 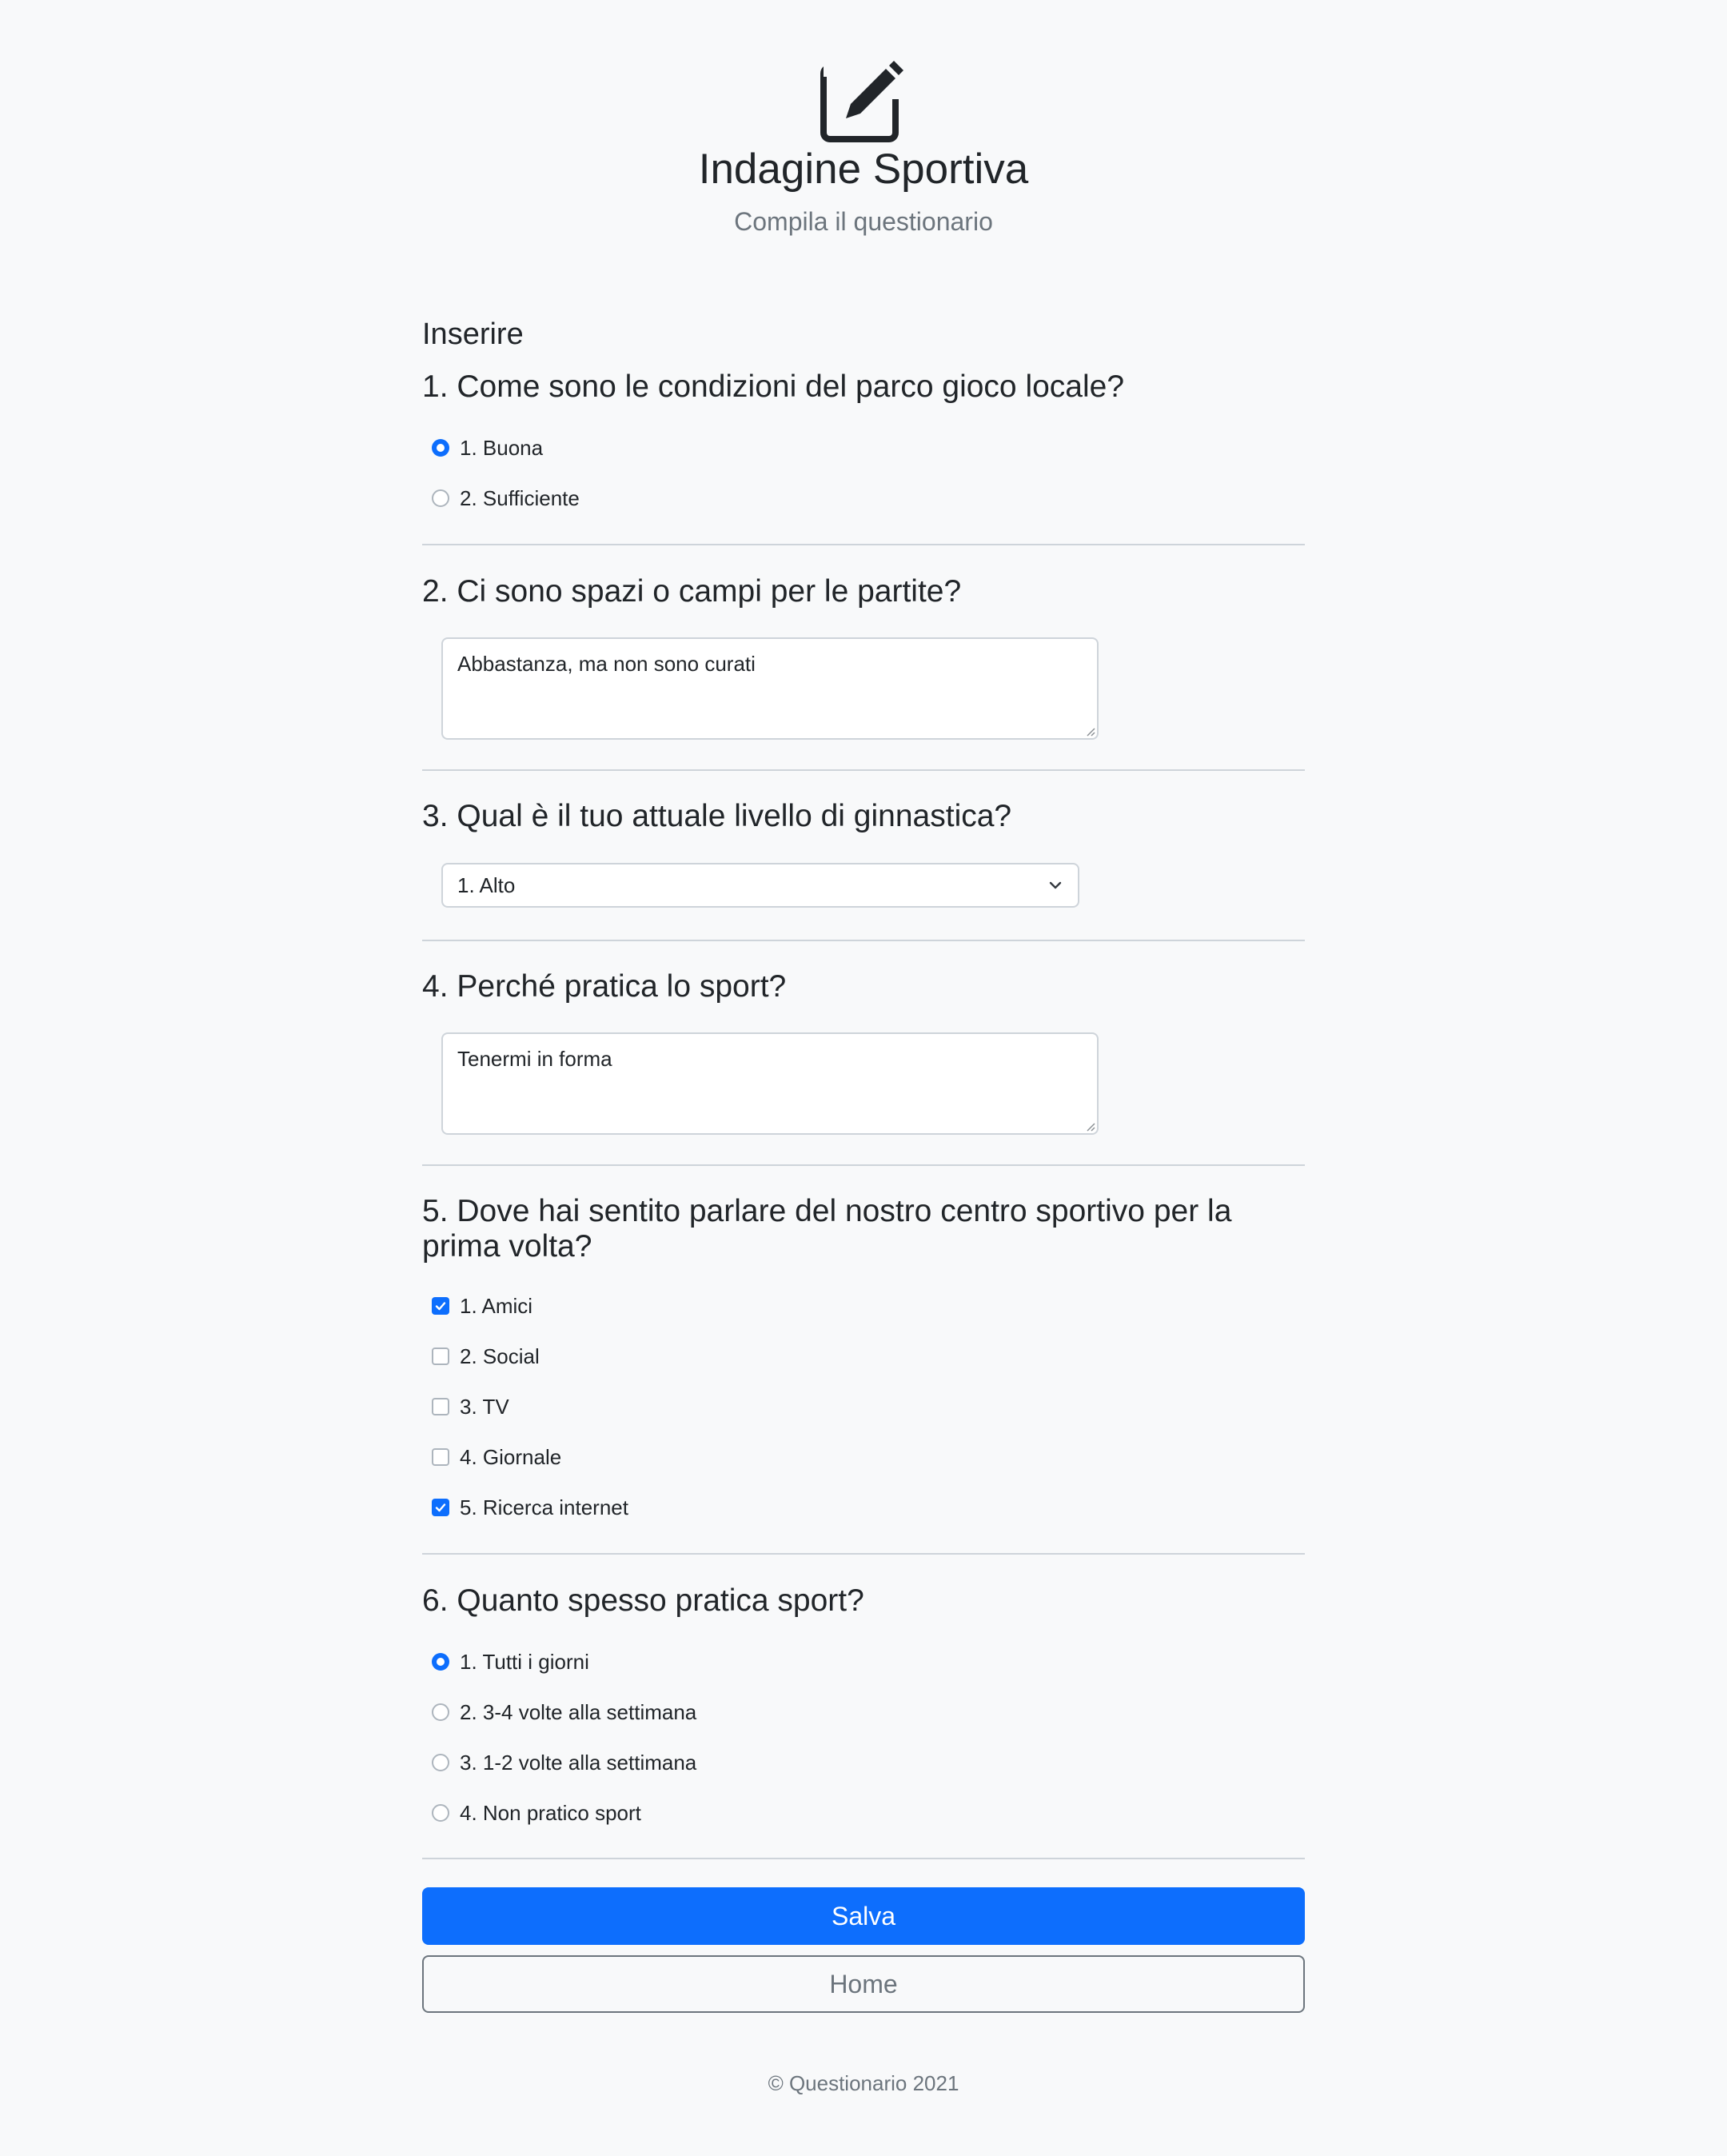 I want to click on q5-option-3: 3. TV, so click(x=471, y=1407).